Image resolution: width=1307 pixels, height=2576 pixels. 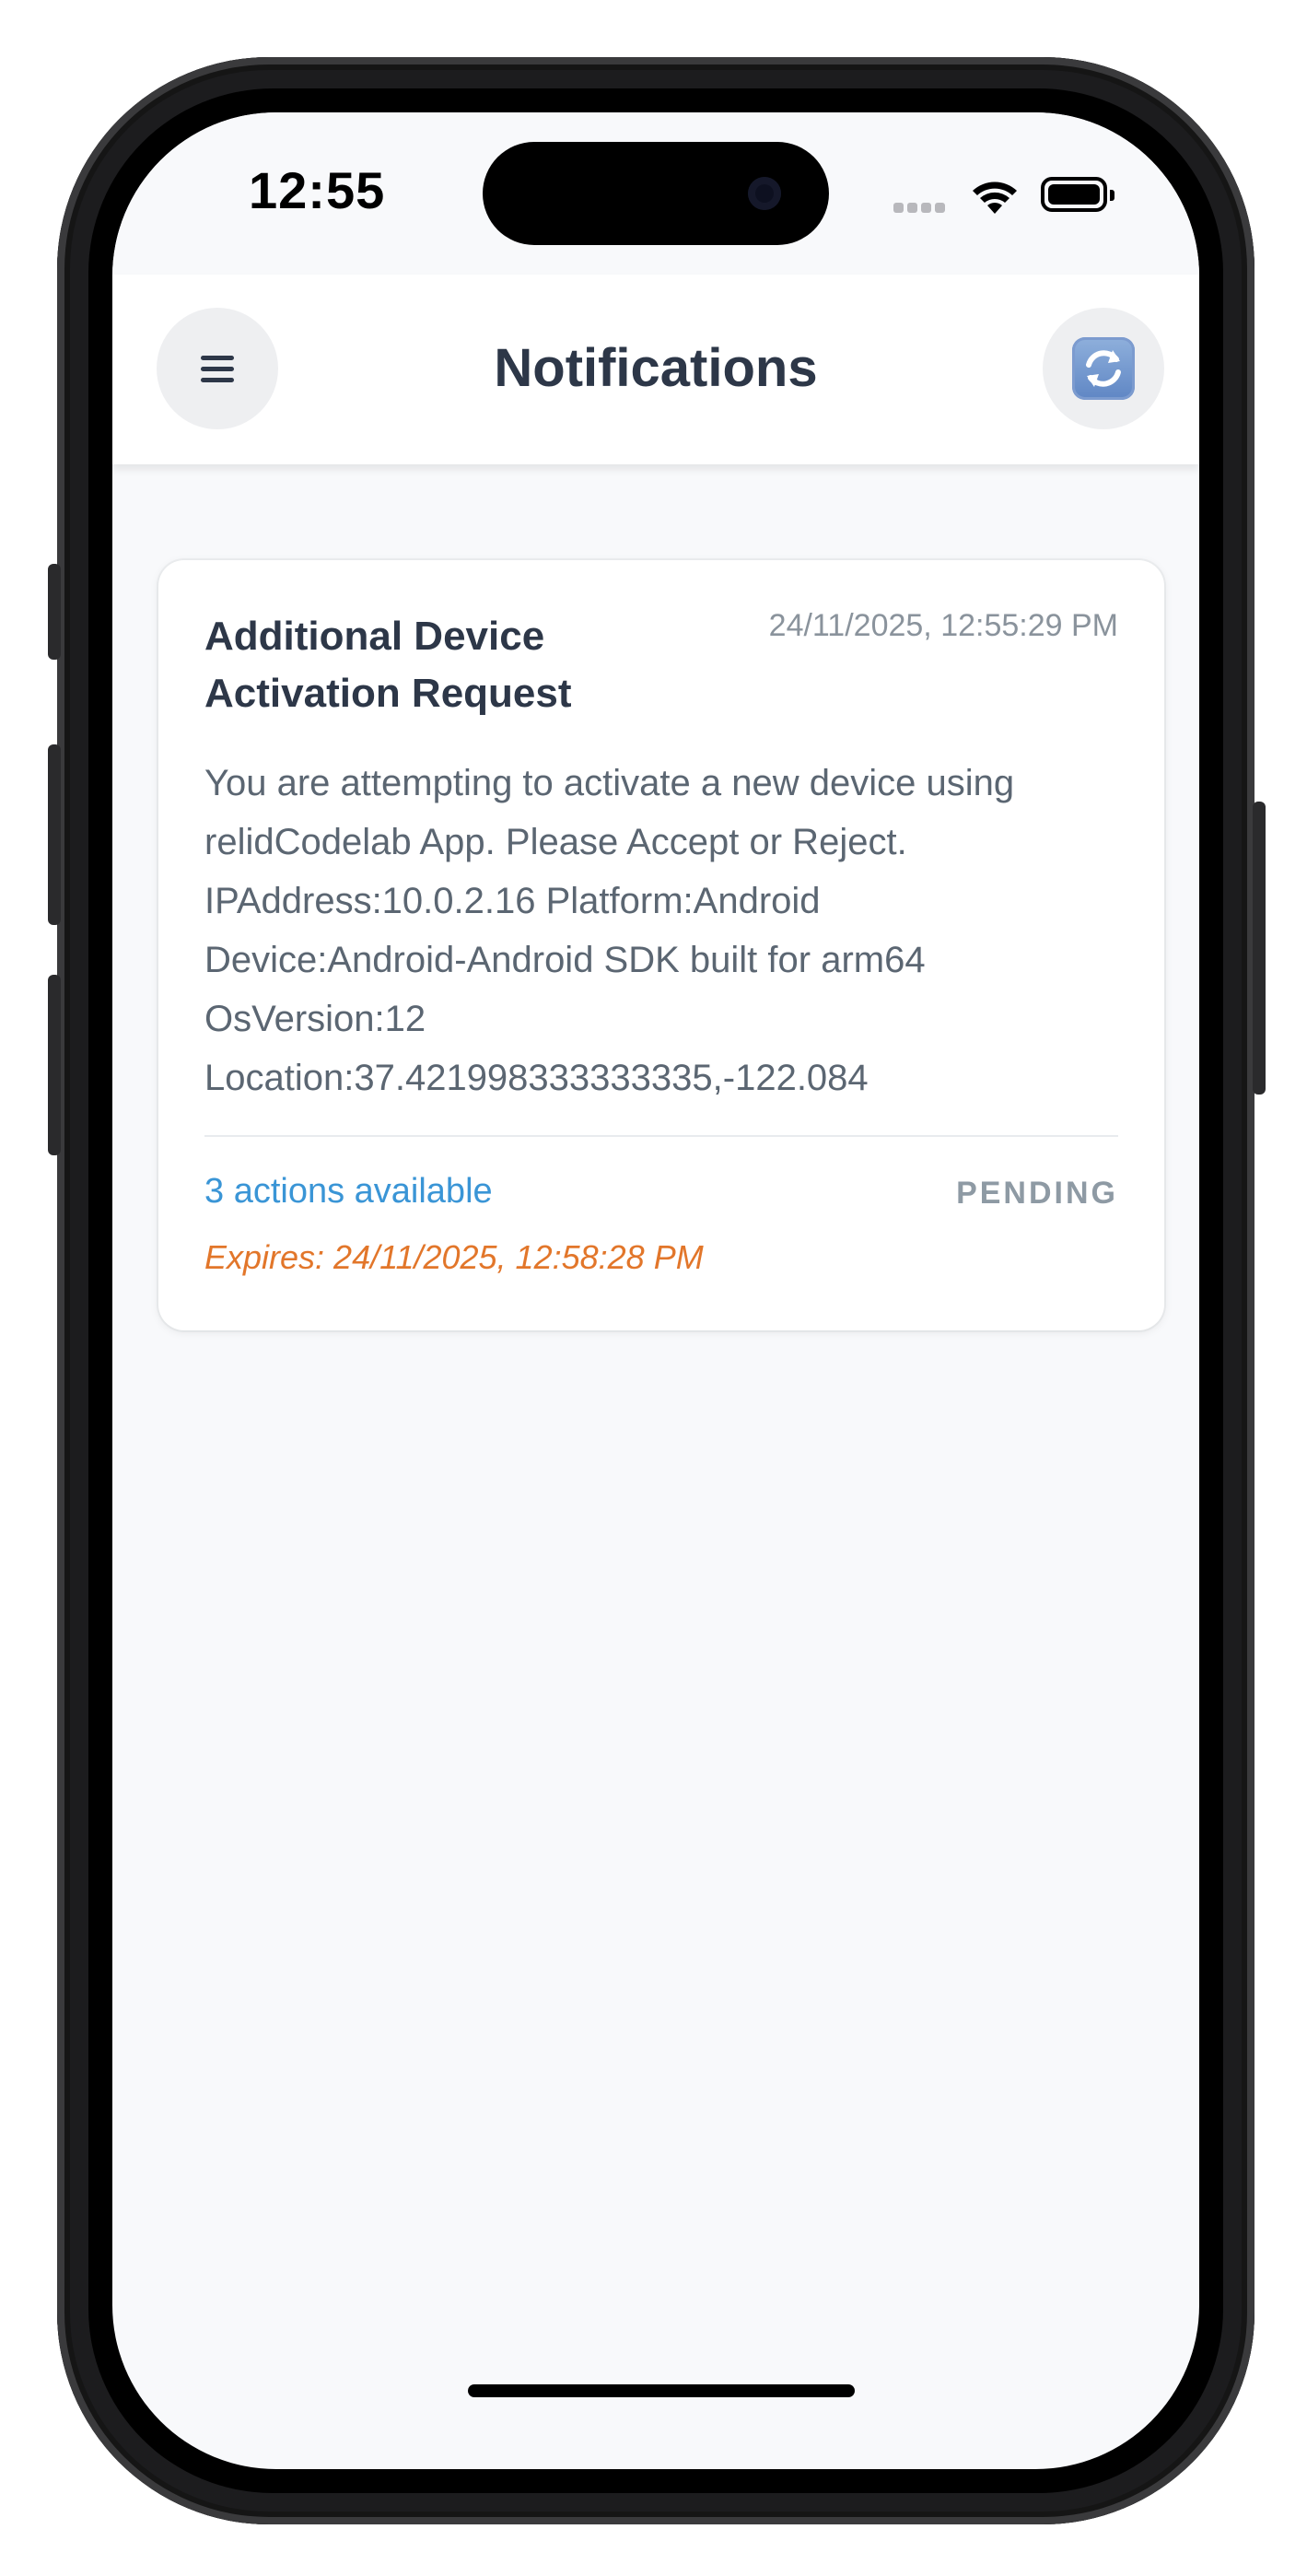 What do you see at coordinates (661, 1136) in the screenshot?
I see `card-divider` at bounding box center [661, 1136].